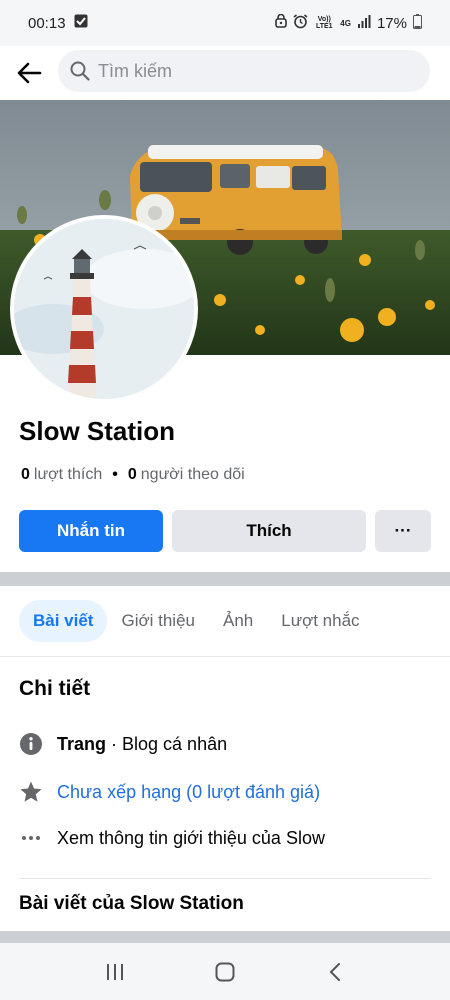 The image size is (450, 1000). What do you see at coordinates (300, 23) in the screenshot?
I see `alarm-clock-icon` at bounding box center [300, 23].